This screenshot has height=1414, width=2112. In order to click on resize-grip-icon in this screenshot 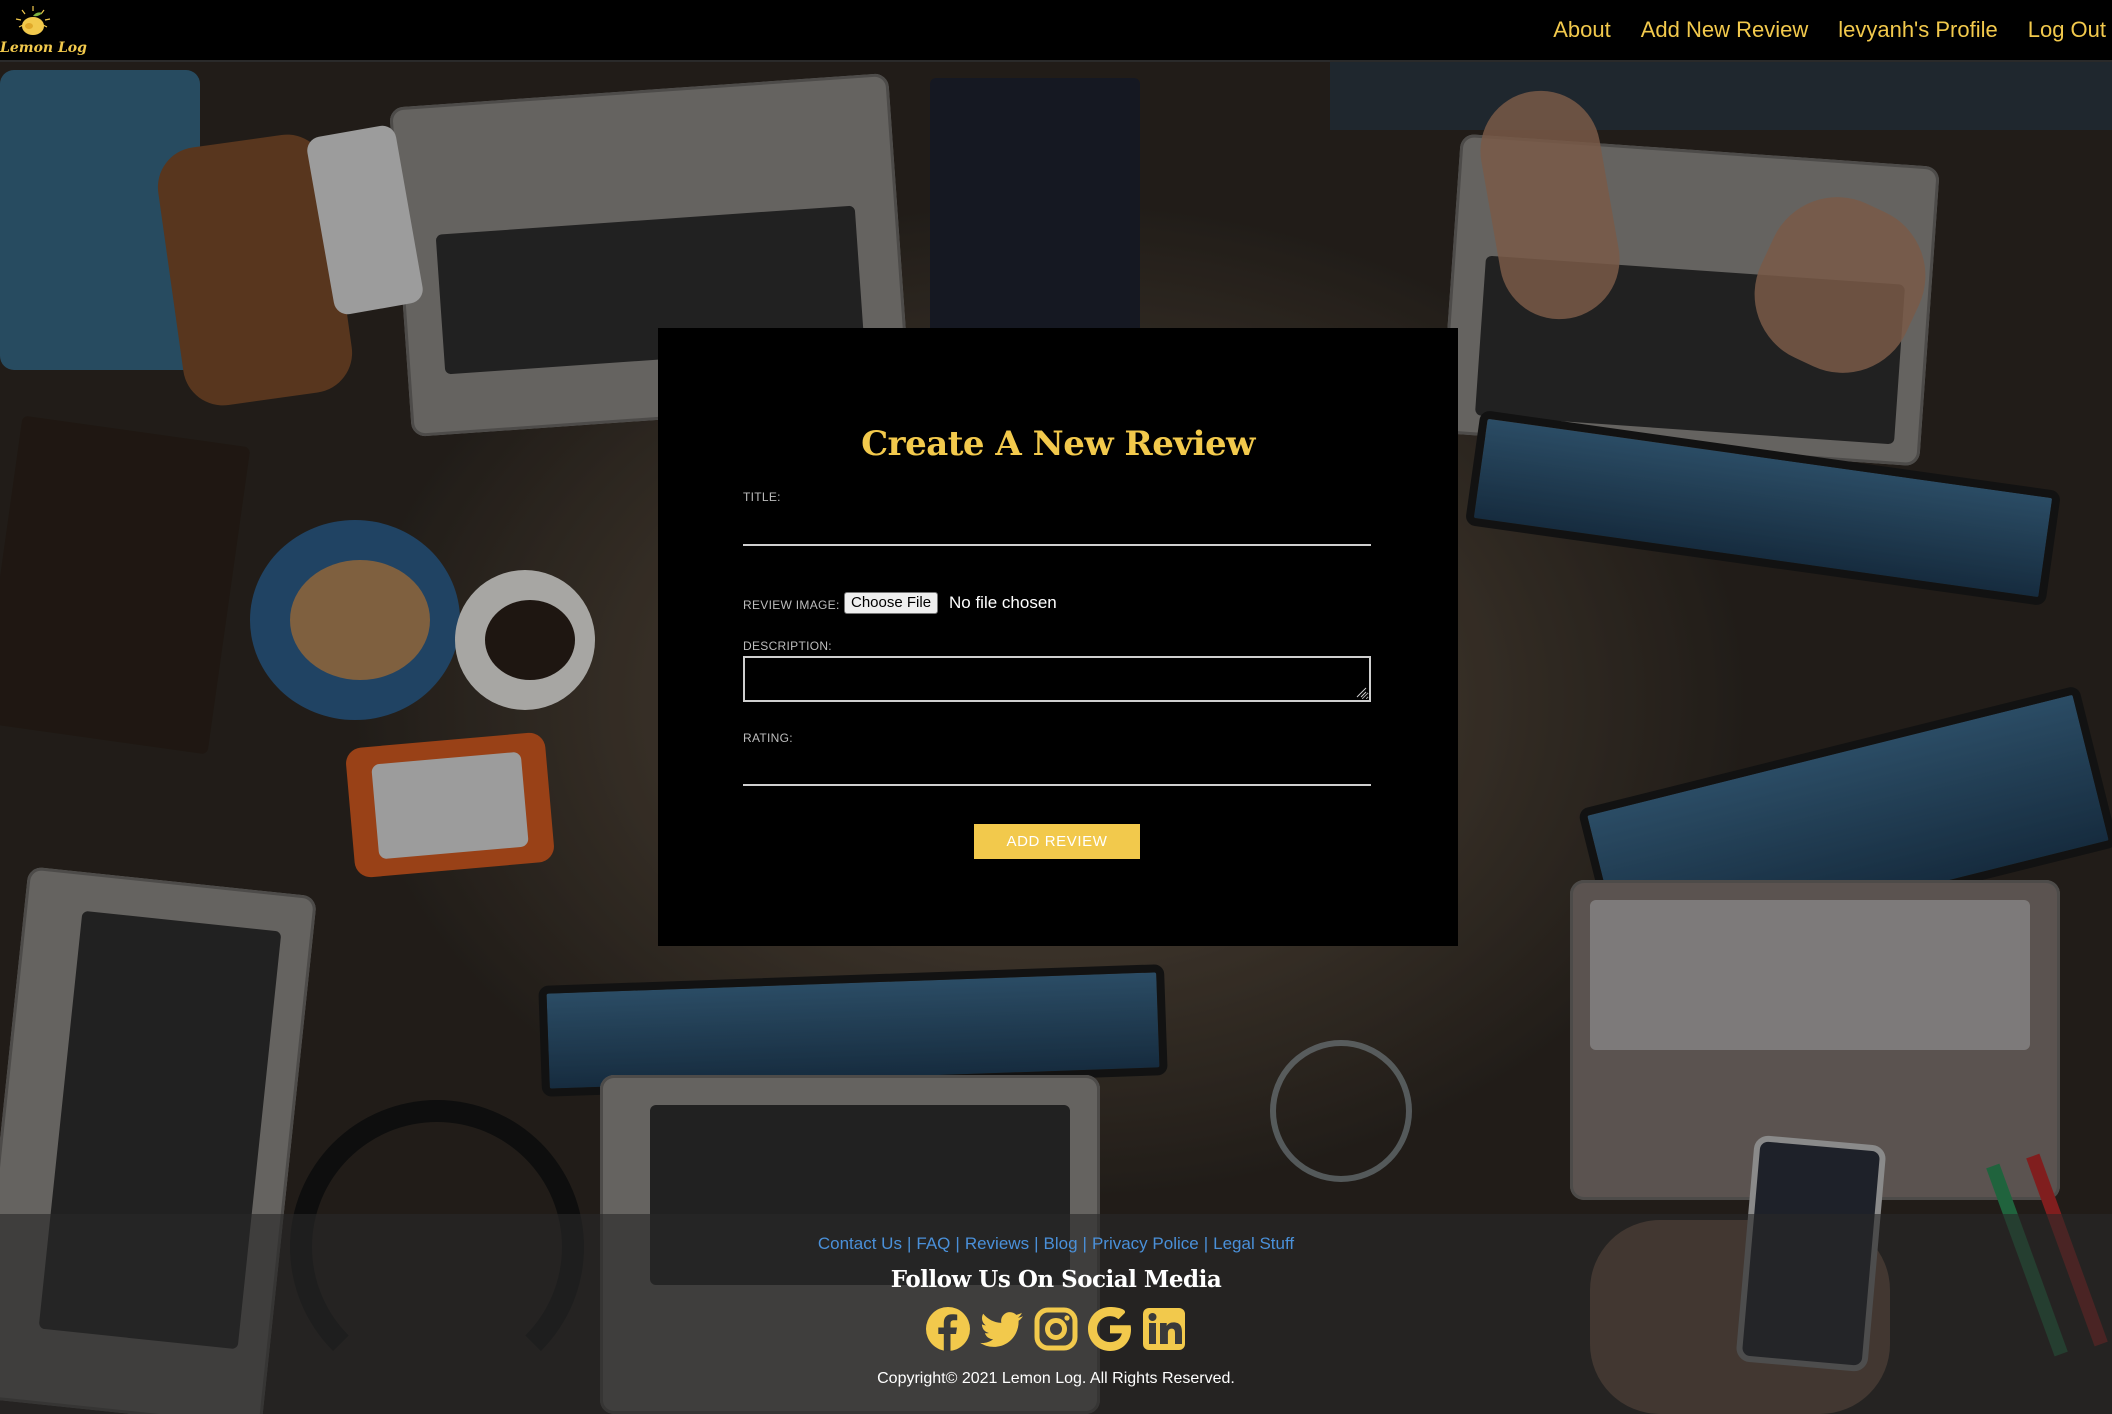, I will do `click(1361, 692)`.